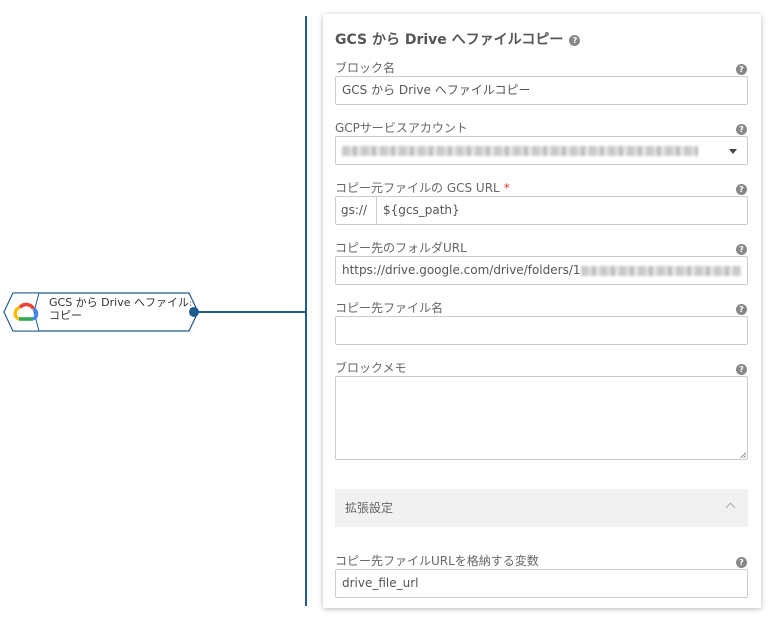 Image resolution: width=776 pixels, height=623 pixels. I want to click on google-cloud-icon, so click(26, 311).